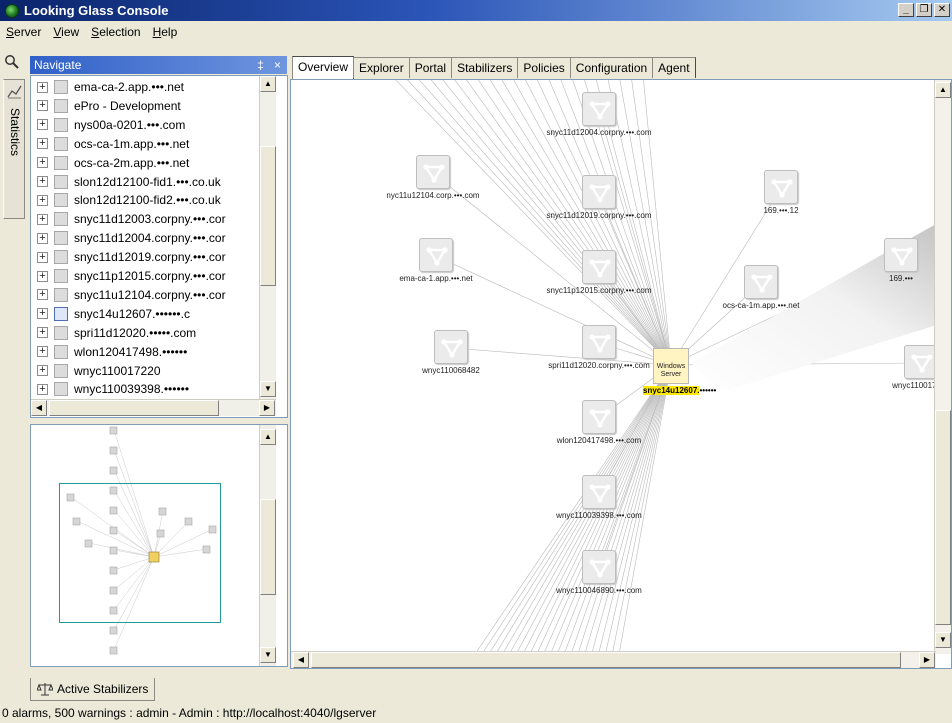 This screenshot has width=952, height=723. I want to click on graph-node: snyc11d12019.corpny.•••.com, so click(599, 205).